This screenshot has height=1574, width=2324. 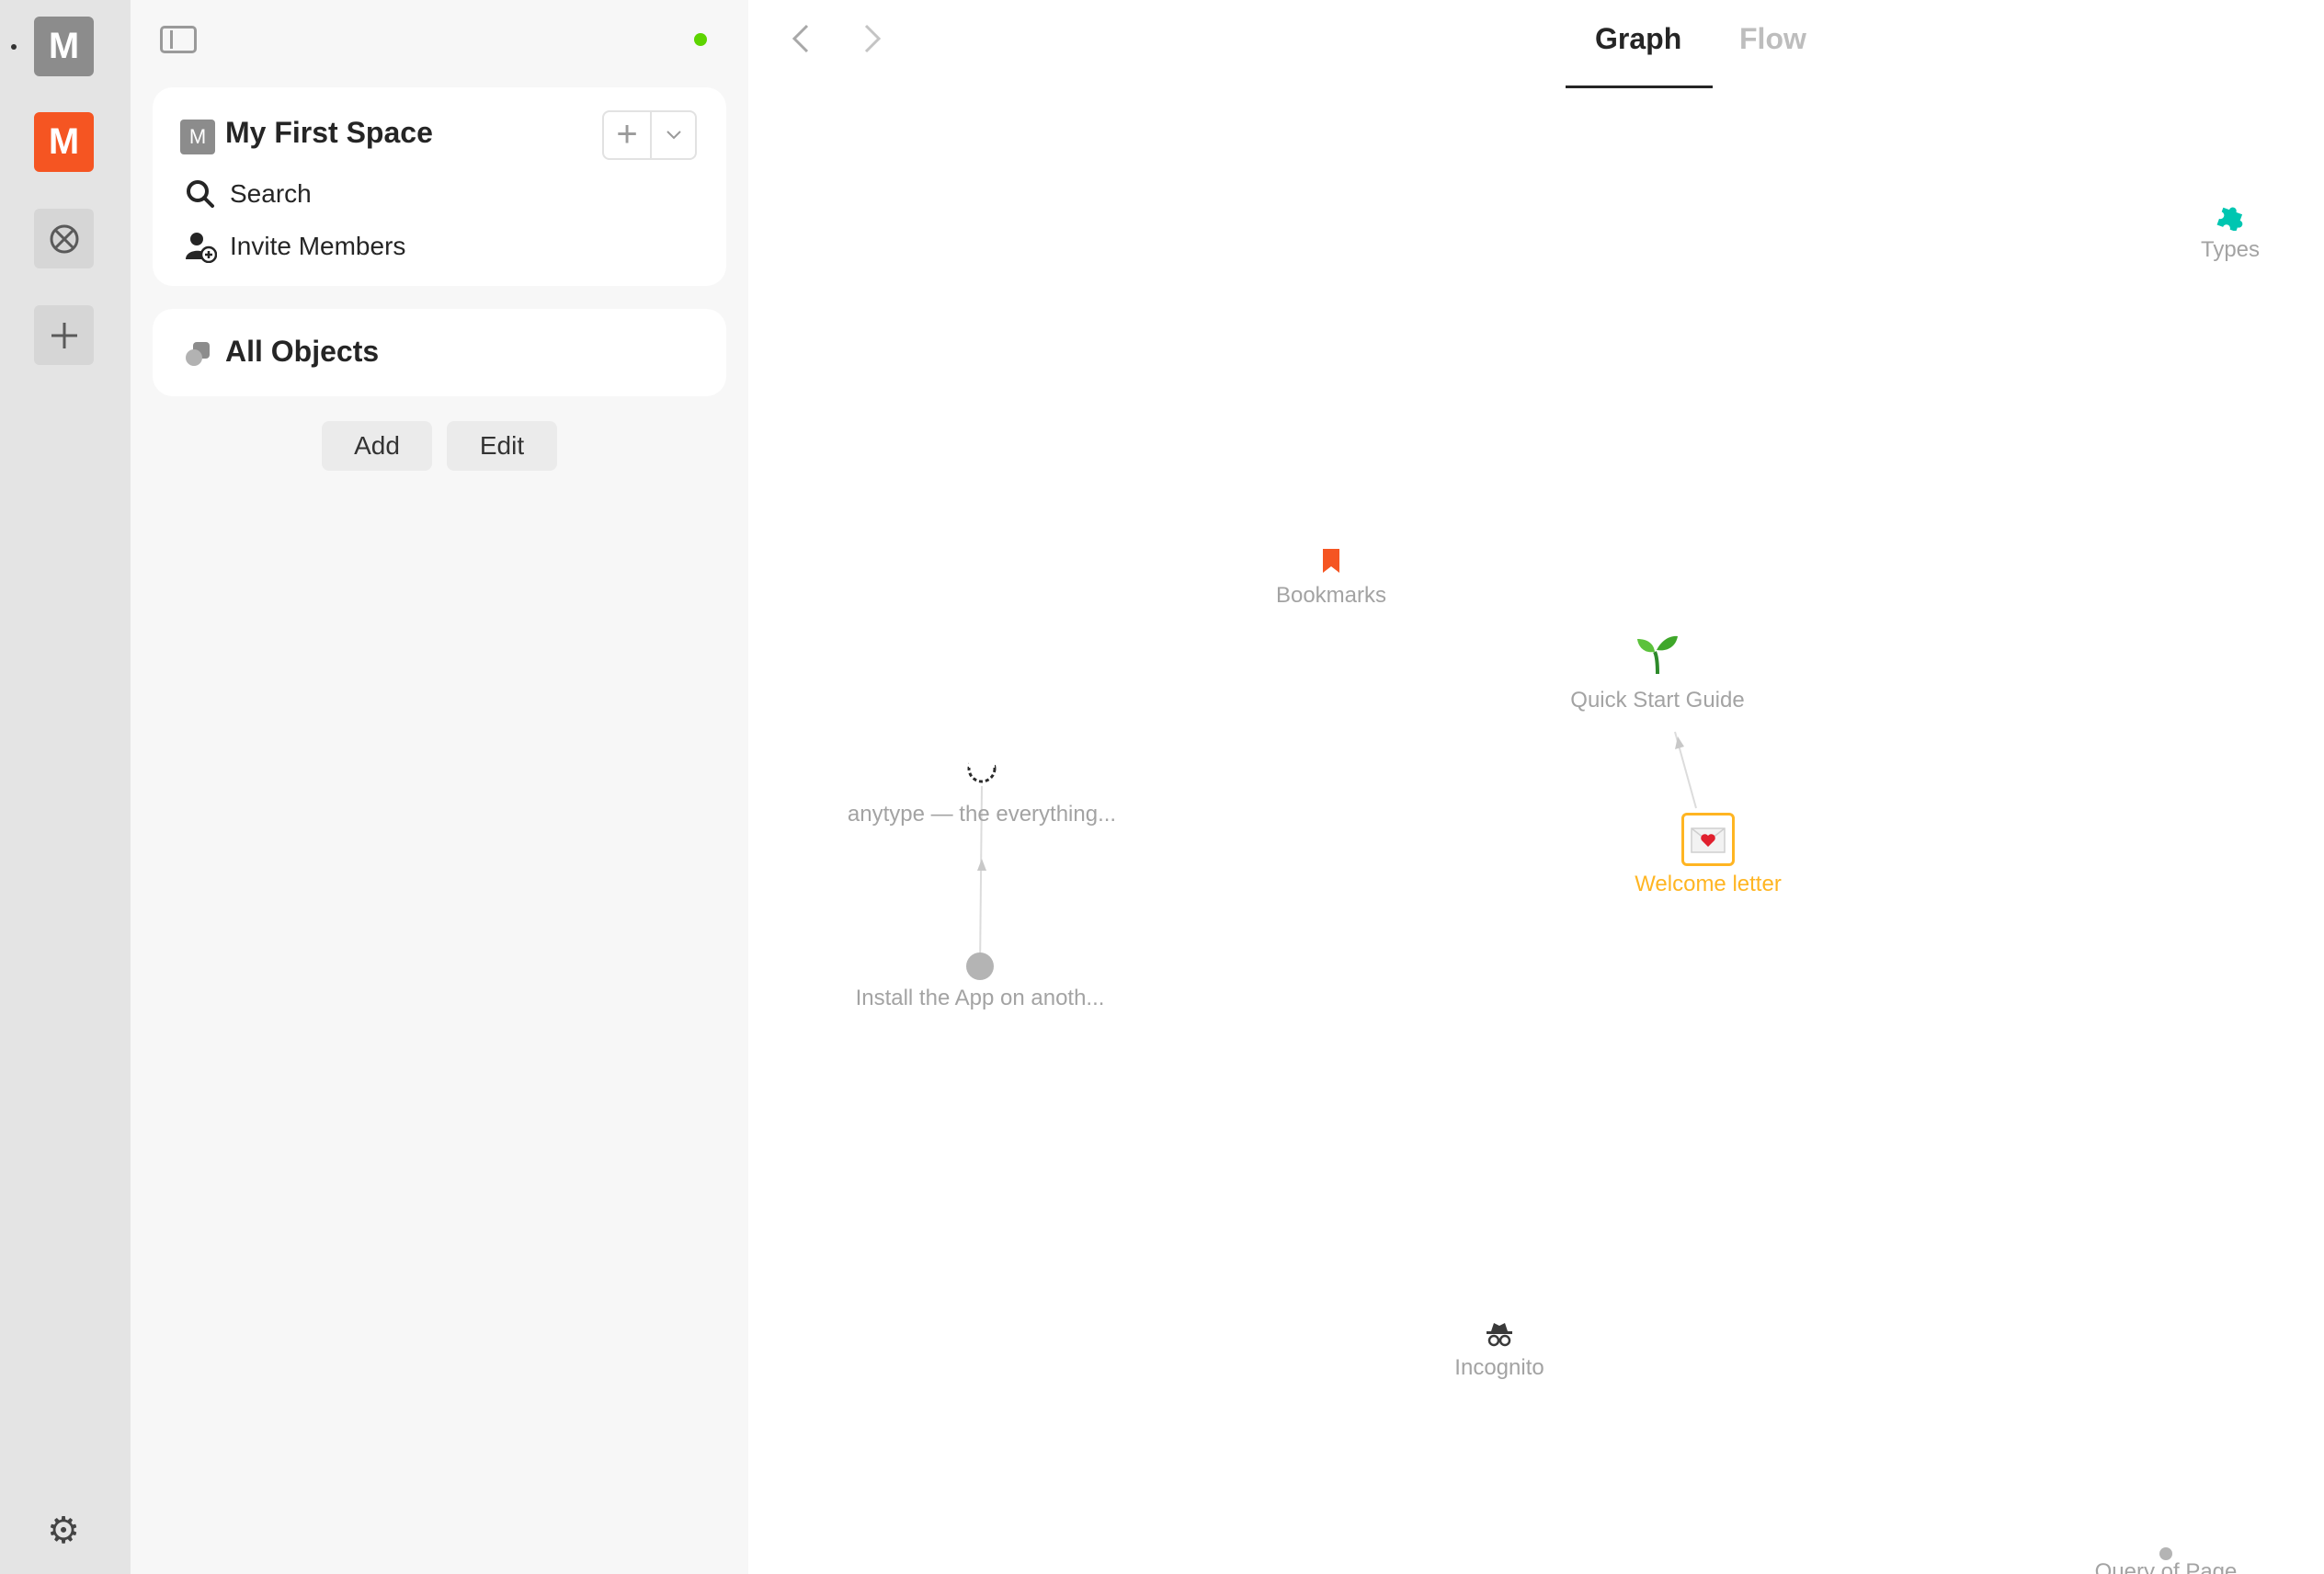 What do you see at coordinates (701, 39) in the screenshot?
I see `sync-status-dot` at bounding box center [701, 39].